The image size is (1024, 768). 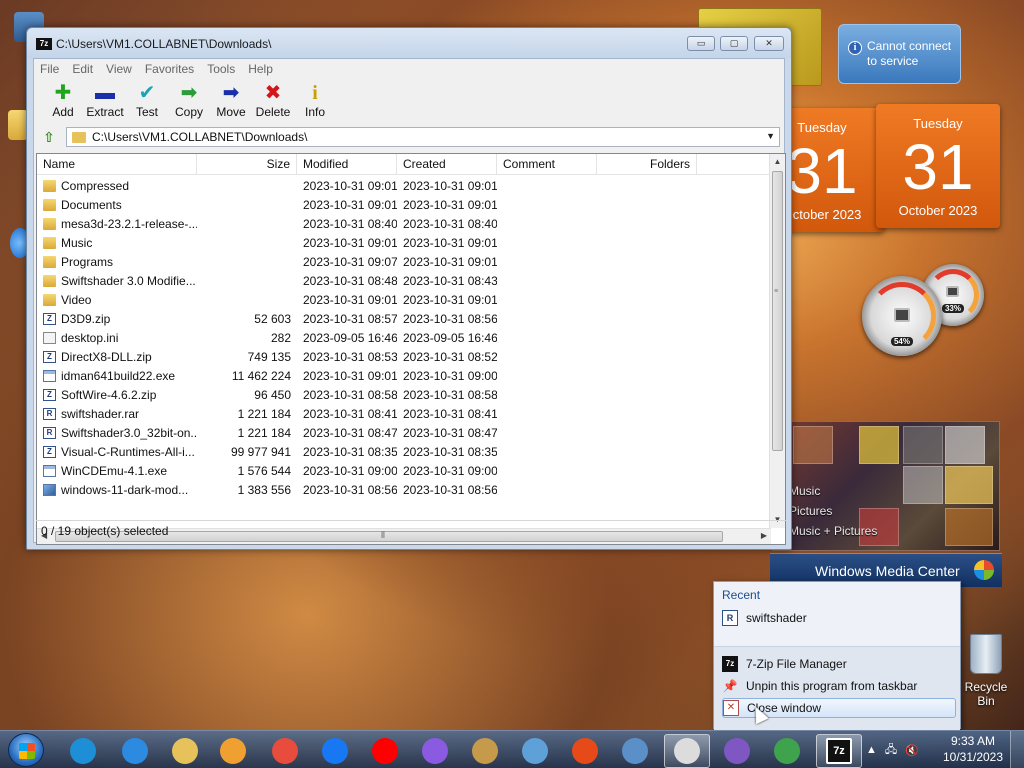 What do you see at coordinates (135, 751) in the screenshot?
I see `taskbar-app-internet-explorer` at bounding box center [135, 751].